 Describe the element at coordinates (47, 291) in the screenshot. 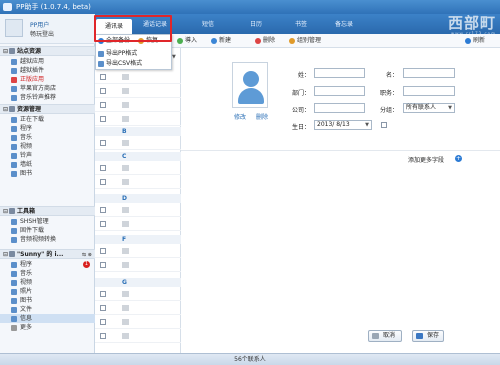

I see `sidebar-item-device-photos: 照片` at that location.